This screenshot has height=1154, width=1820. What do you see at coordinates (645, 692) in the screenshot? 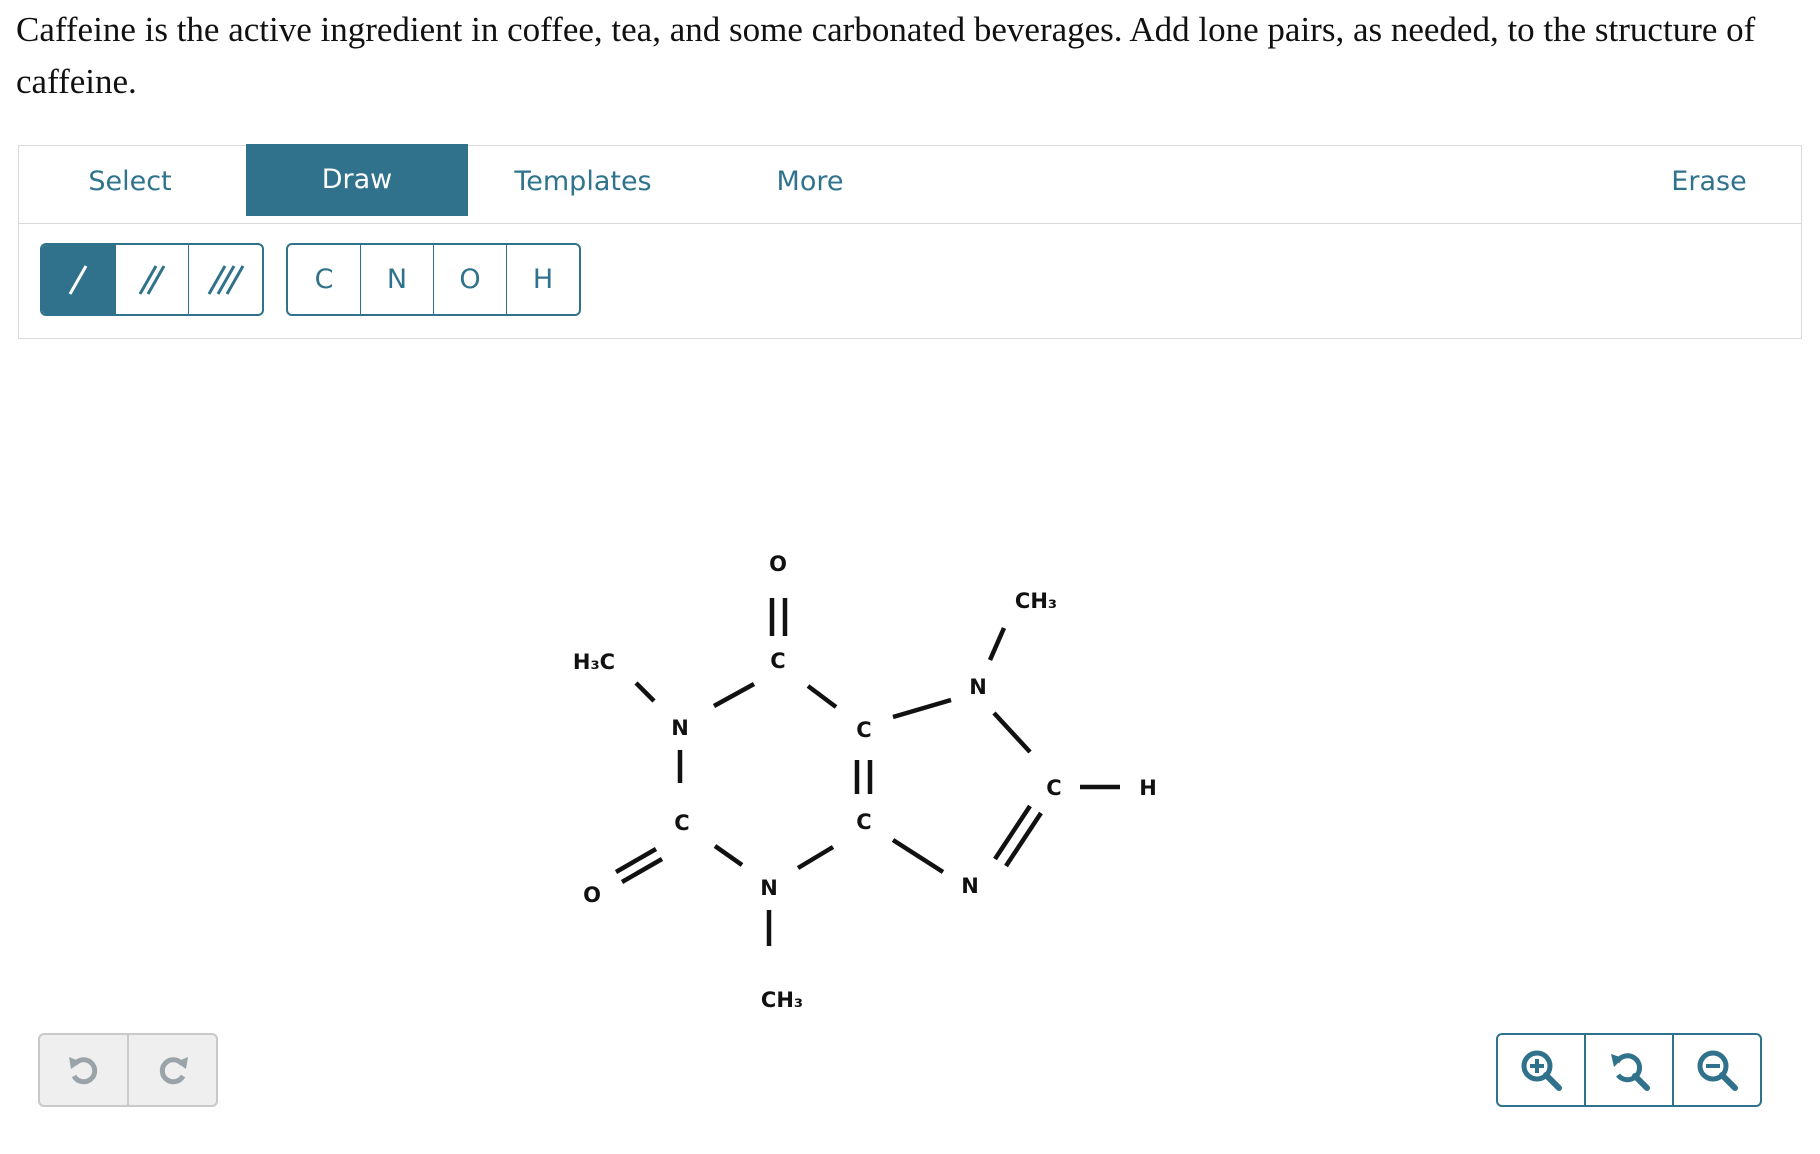
I see `bond-h3c-n` at bounding box center [645, 692].